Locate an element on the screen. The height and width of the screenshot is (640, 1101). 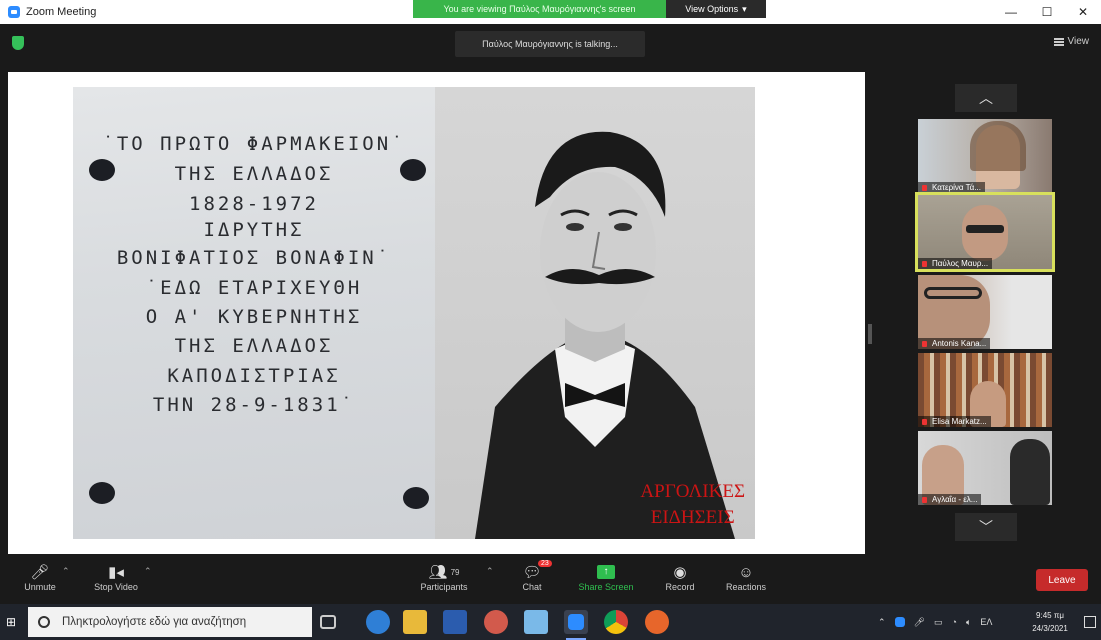
firefox-icon is located at coordinates (657, 622).